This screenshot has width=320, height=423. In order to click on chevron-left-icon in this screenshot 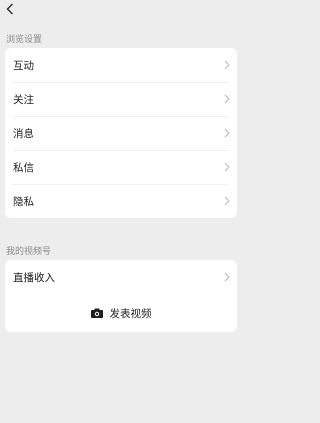, I will do `click(9, 9)`.